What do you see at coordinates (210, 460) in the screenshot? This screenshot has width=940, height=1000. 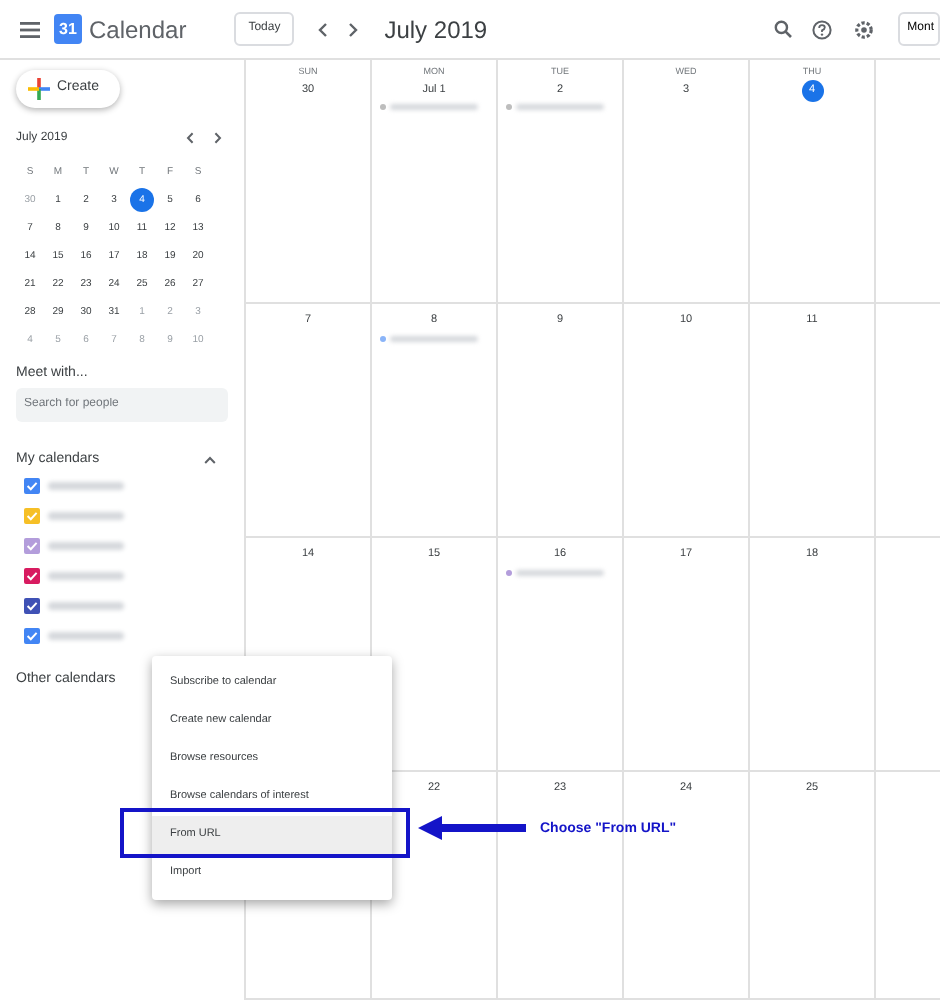 I see `collapse-icon` at bounding box center [210, 460].